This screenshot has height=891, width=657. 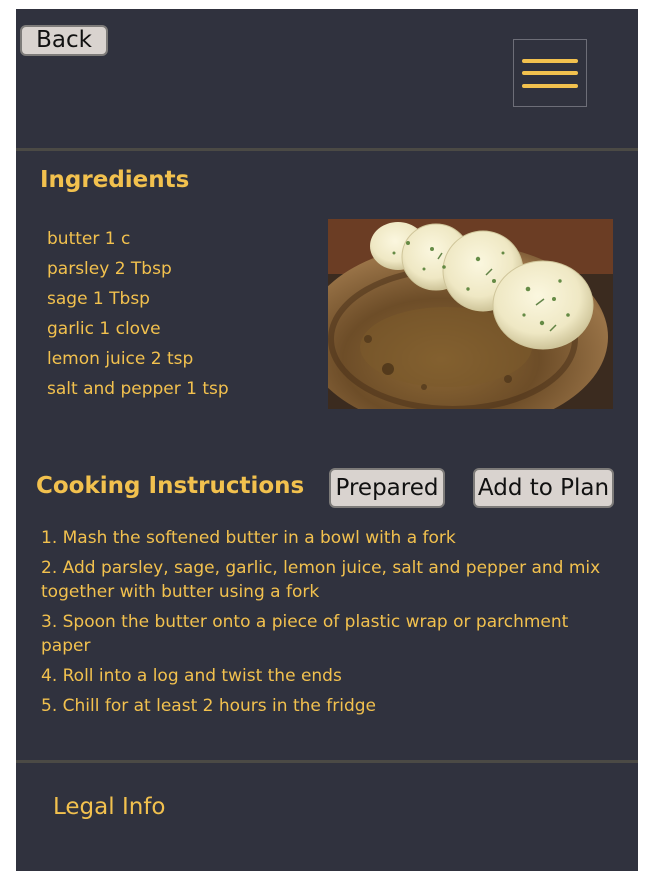 What do you see at coordinates (470, 314) in the screenshot?
I see `recipe-photo` at bounding box center [470, 314].